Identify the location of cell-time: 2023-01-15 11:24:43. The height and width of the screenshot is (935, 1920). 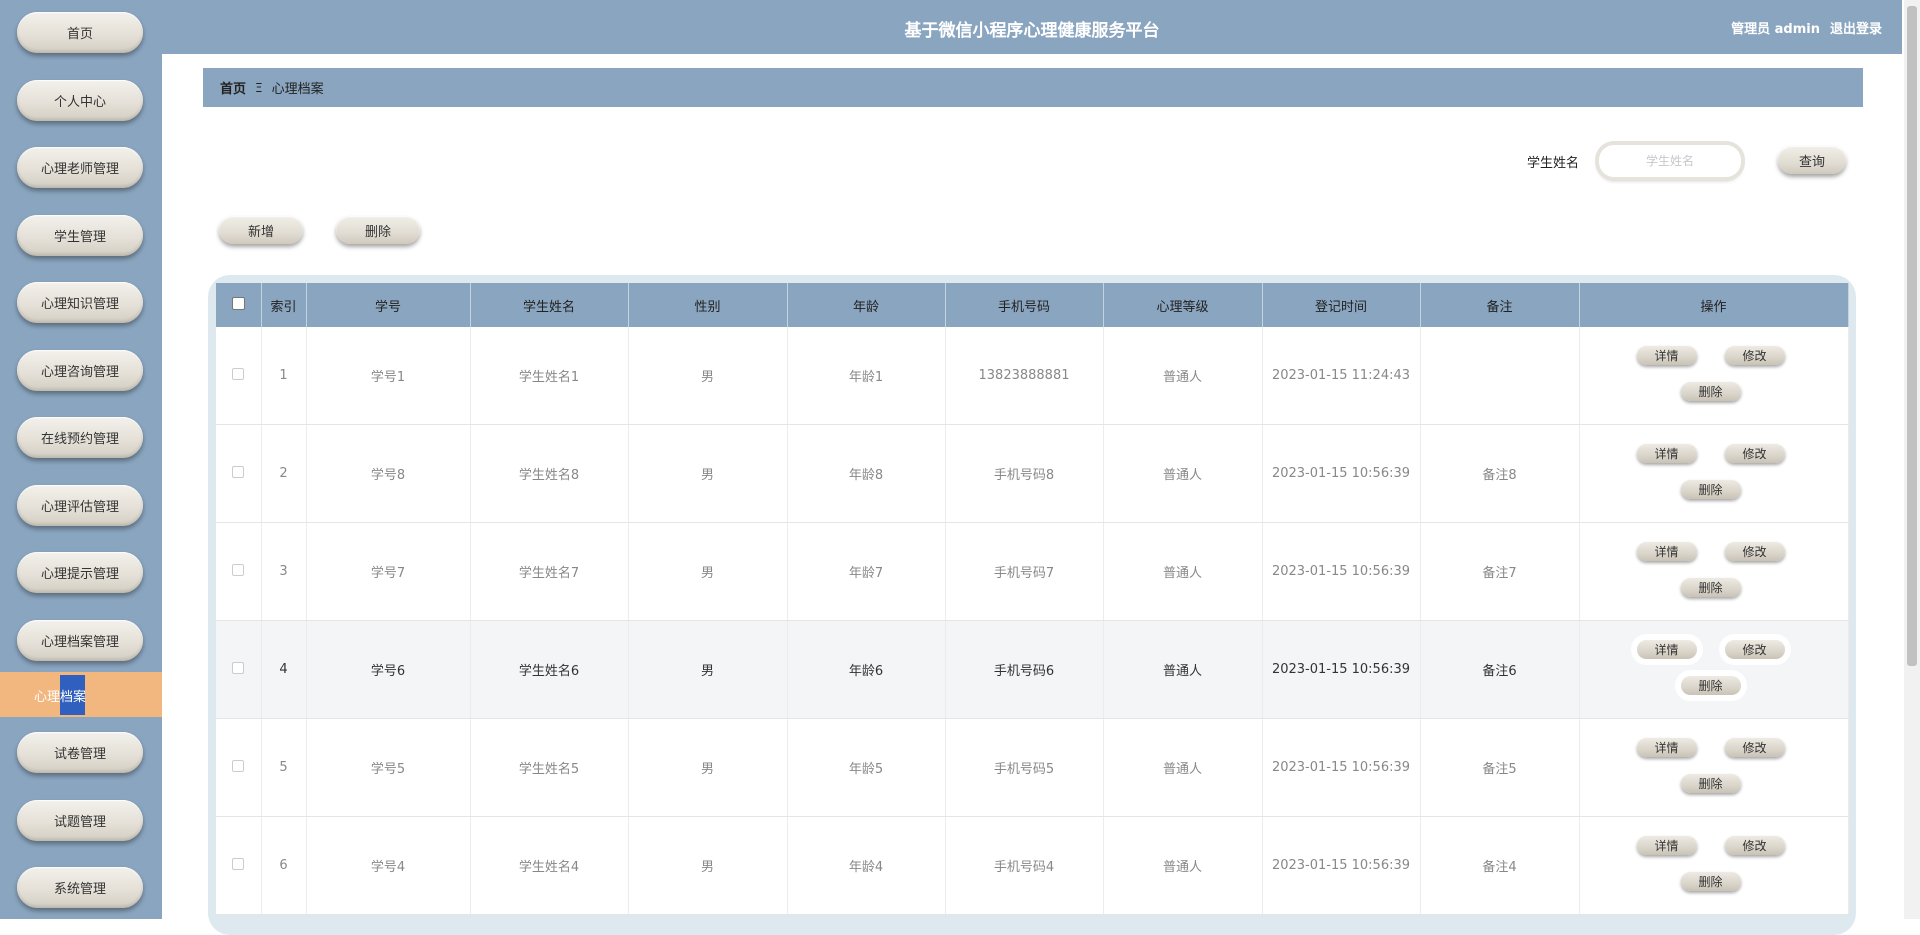
(1341, 376).